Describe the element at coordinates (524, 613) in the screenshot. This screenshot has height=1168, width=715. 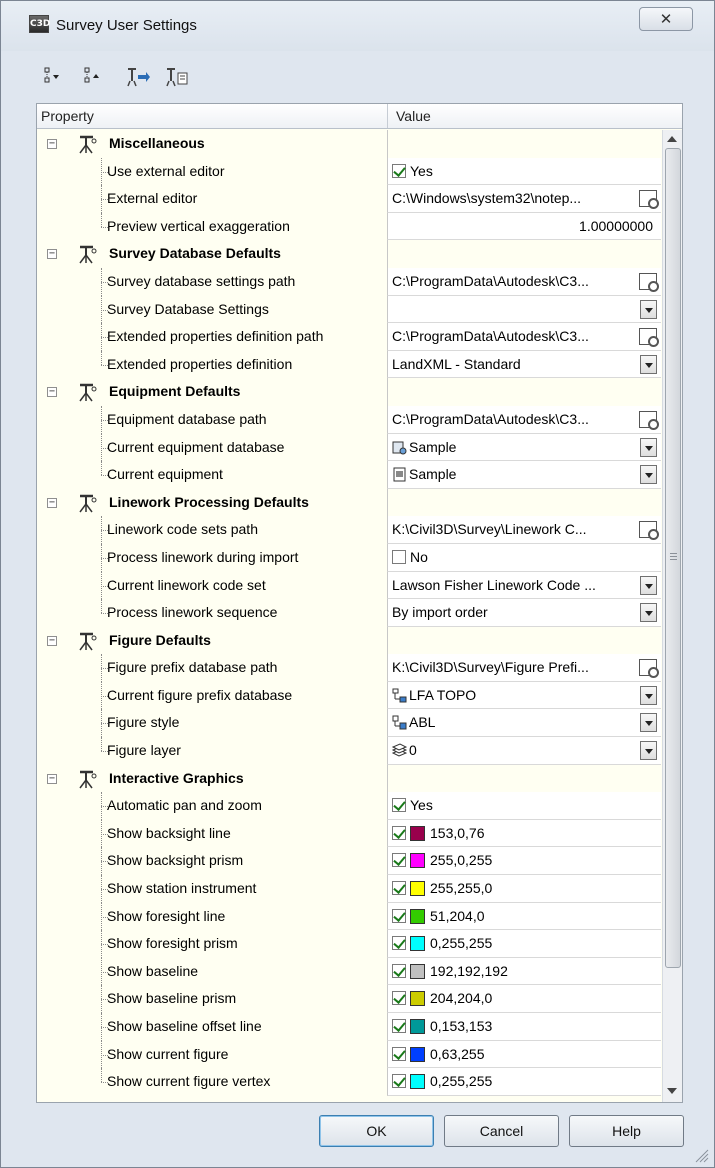
I see `value-cell: By import order` at that location.